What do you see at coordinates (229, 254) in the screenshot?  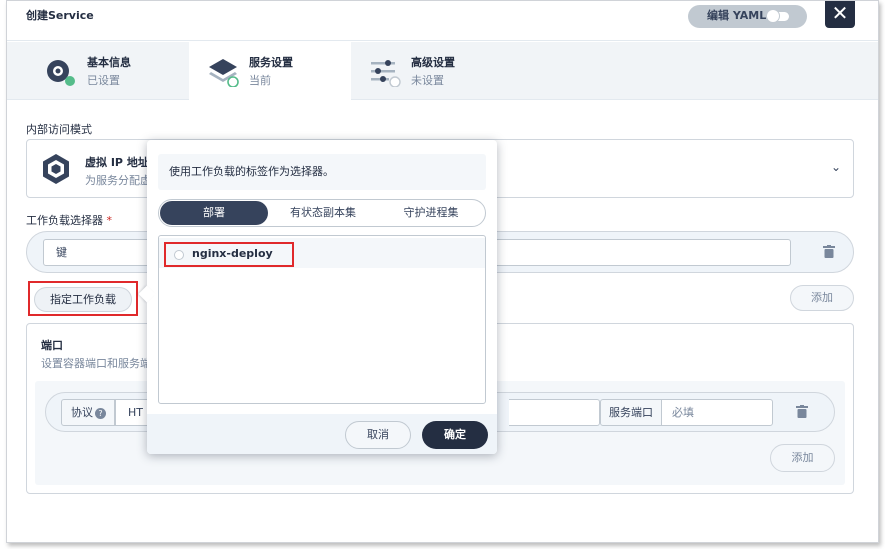 I see `selection-highlight` at bounding box center [229, 254].